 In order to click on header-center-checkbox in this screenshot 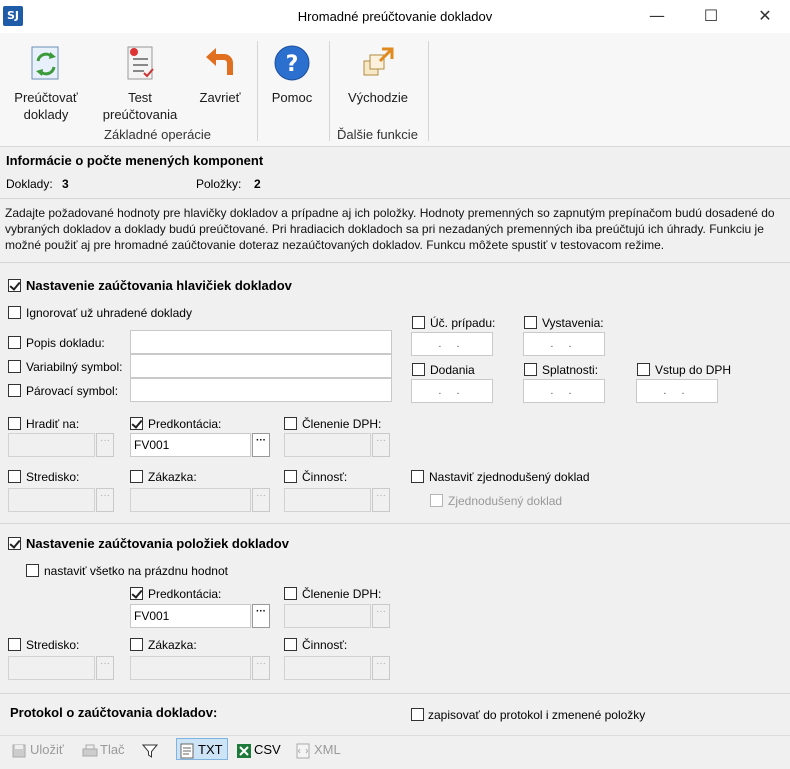, I will do `click(14, 476)`.